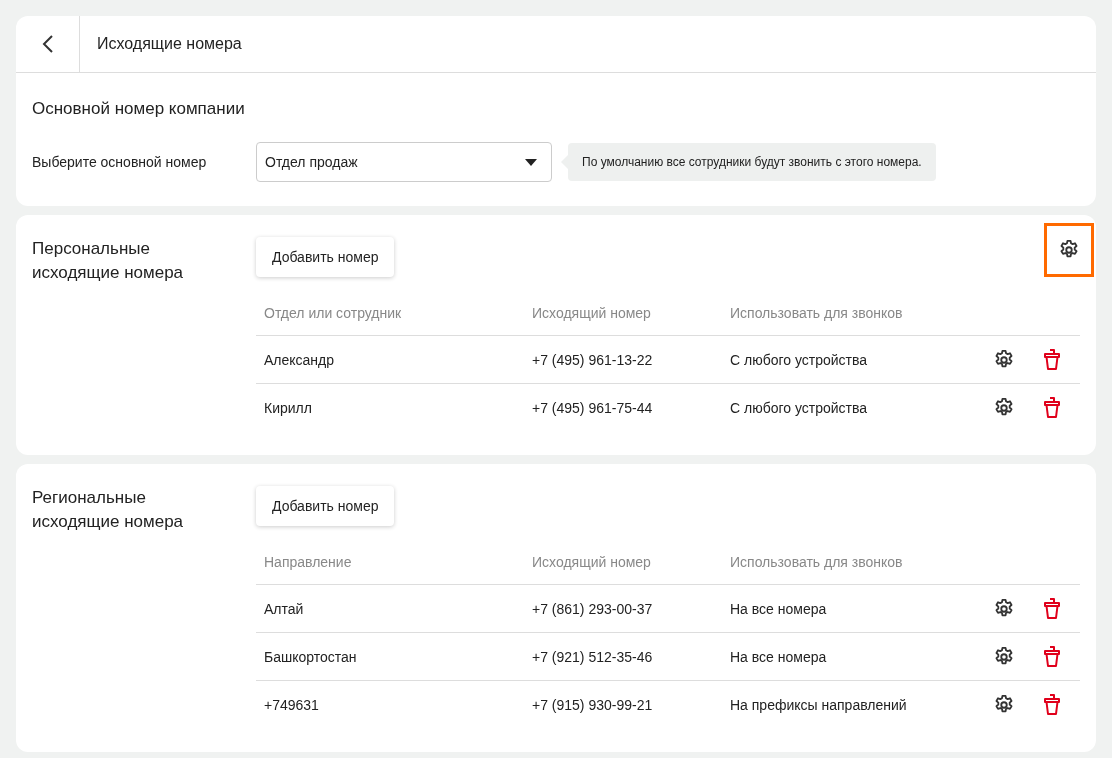 This screenshot has width=1112, height=758. I want to click on column-header: Направление, so click(390, 562).